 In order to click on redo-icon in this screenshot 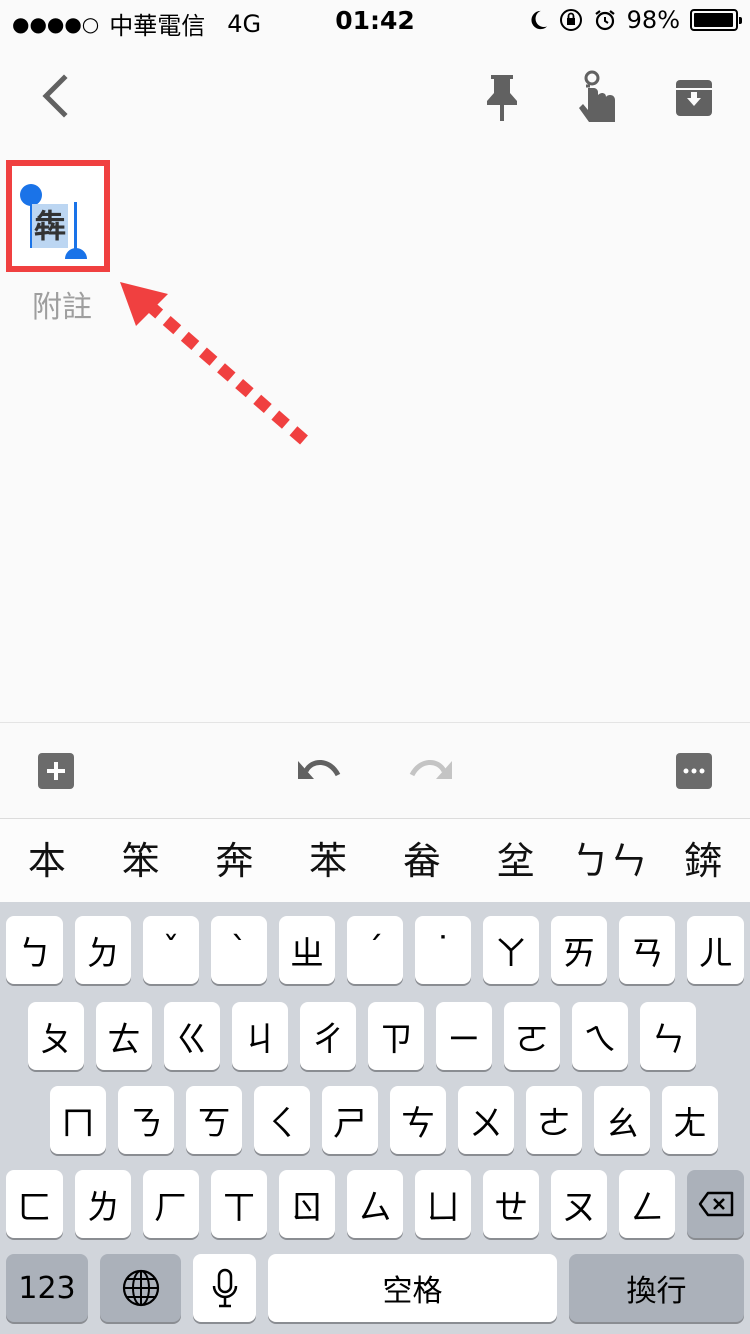, I will do `click(430, 769)`.